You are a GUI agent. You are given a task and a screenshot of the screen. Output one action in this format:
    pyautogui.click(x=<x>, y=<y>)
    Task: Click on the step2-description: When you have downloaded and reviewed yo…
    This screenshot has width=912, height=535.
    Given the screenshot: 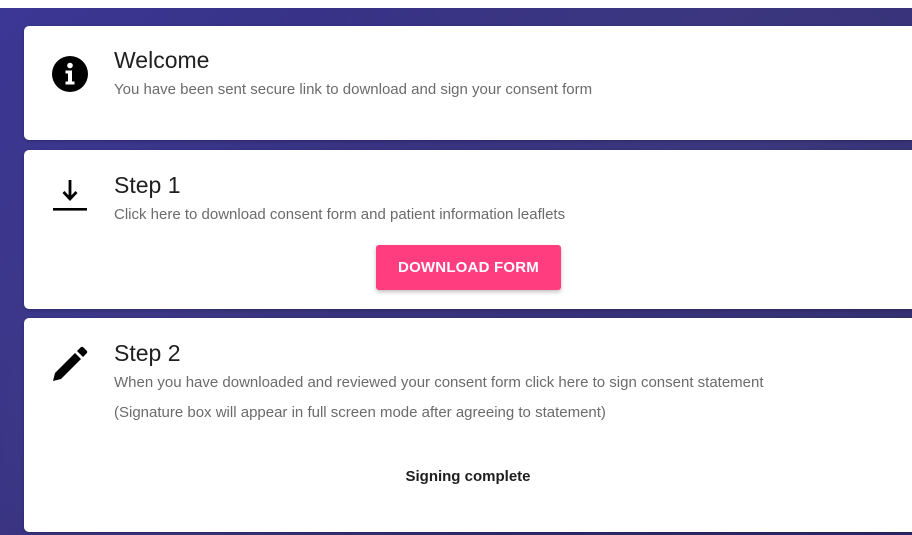 What is the action you would take?
    pyautogui.click(x=439, y=383)
    